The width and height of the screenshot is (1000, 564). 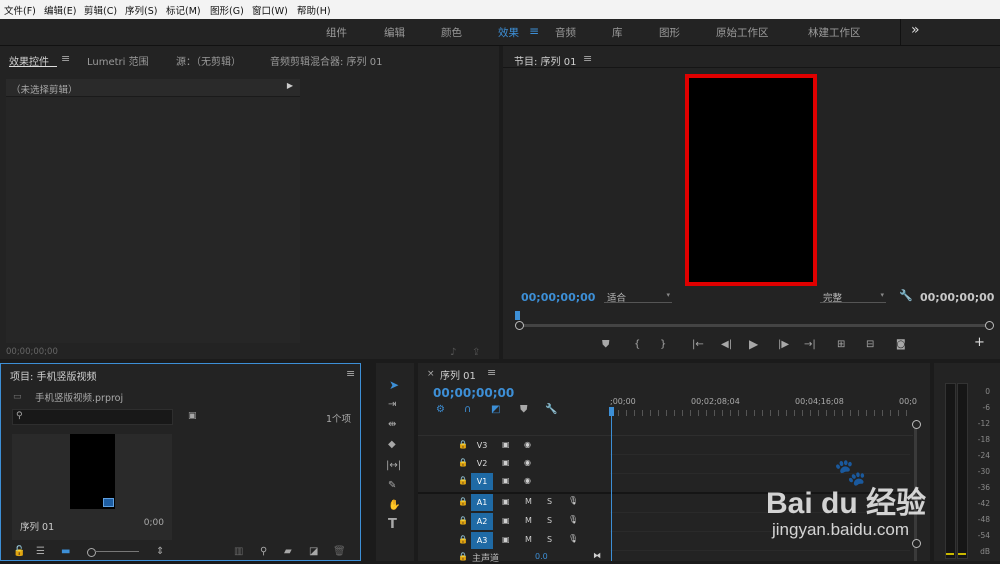 What do you see at coordinates (482, 540) in the screenshot?
I see `track-target-a3: A3` at bounding box center [482, 540].